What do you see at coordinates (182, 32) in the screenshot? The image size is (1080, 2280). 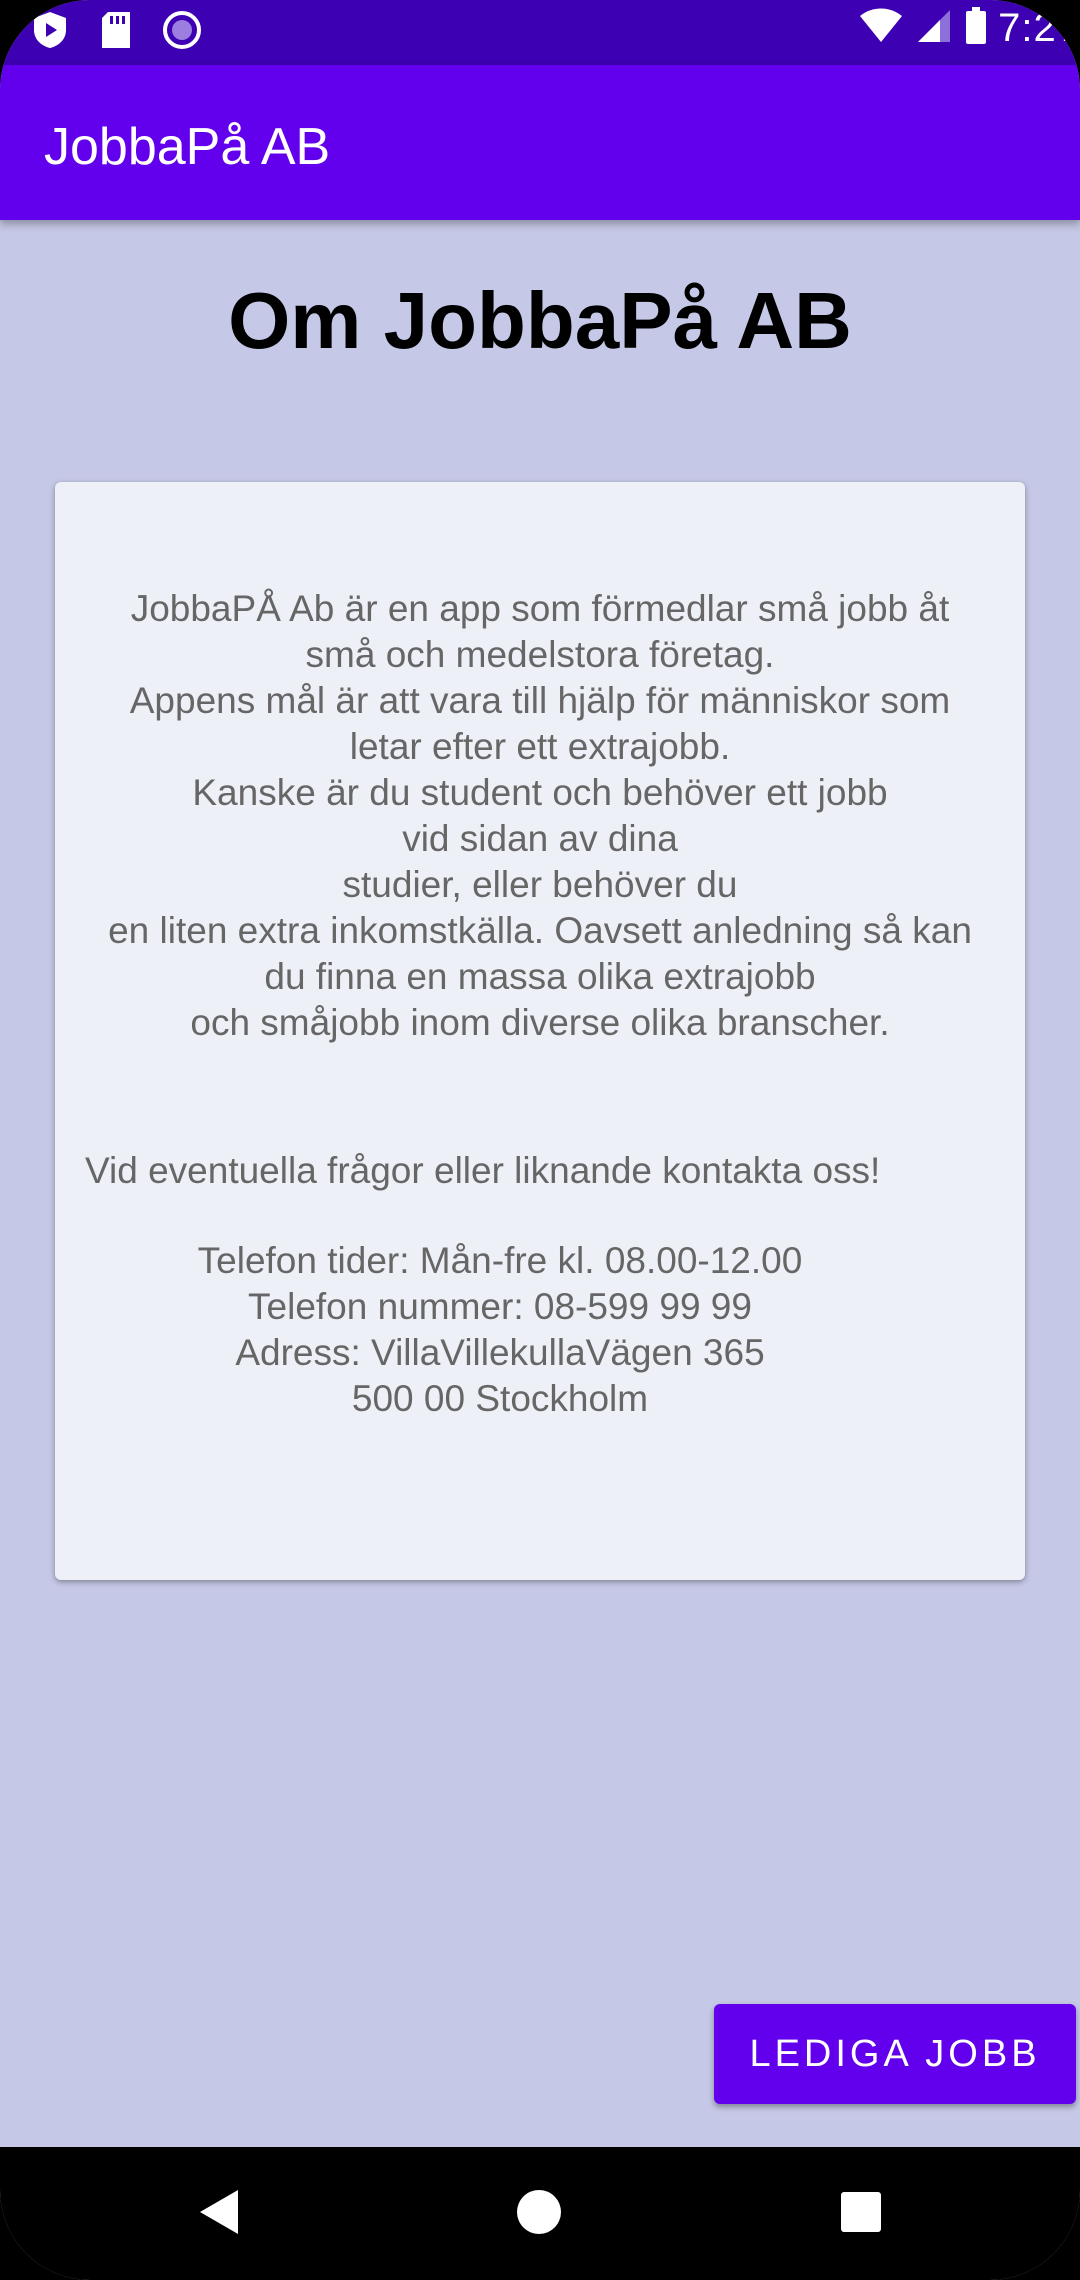 I see `record-circle-icon` at bounding box center [182, 32].